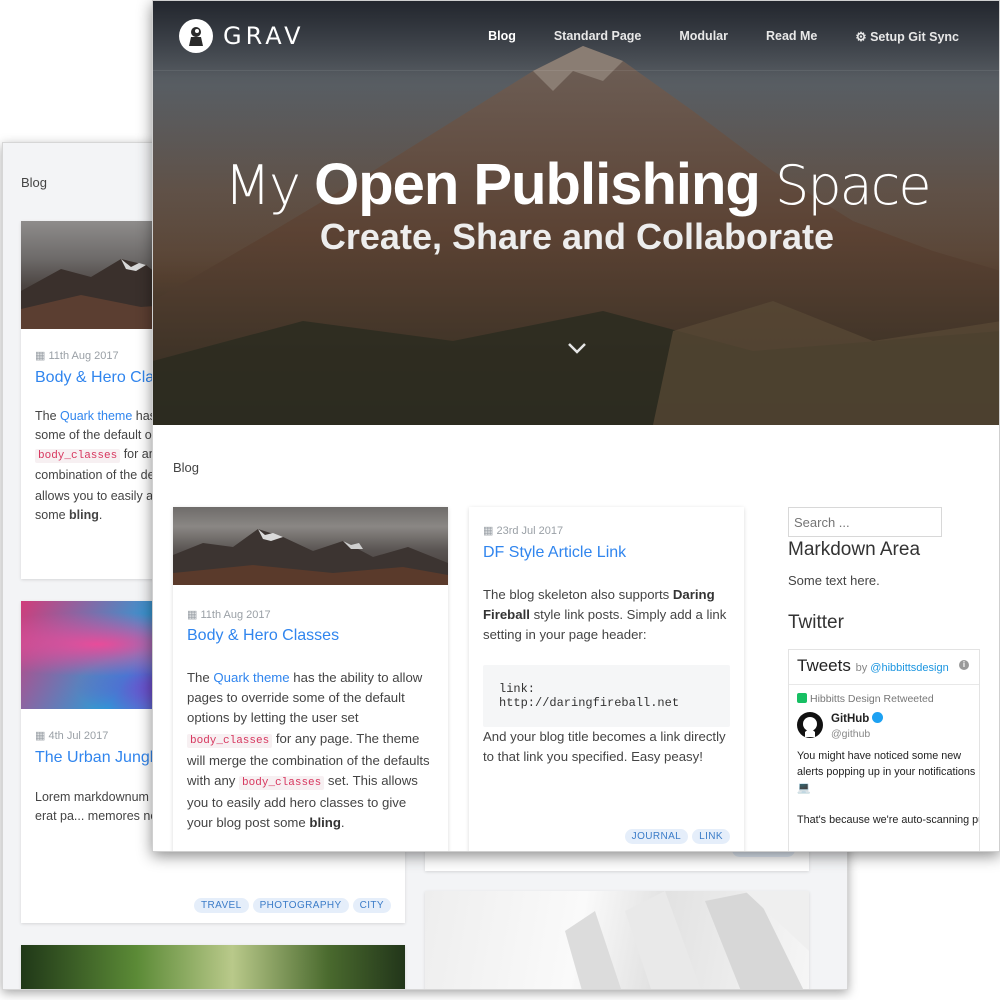  I want to click on card-image-mountain, so click(310, 546).